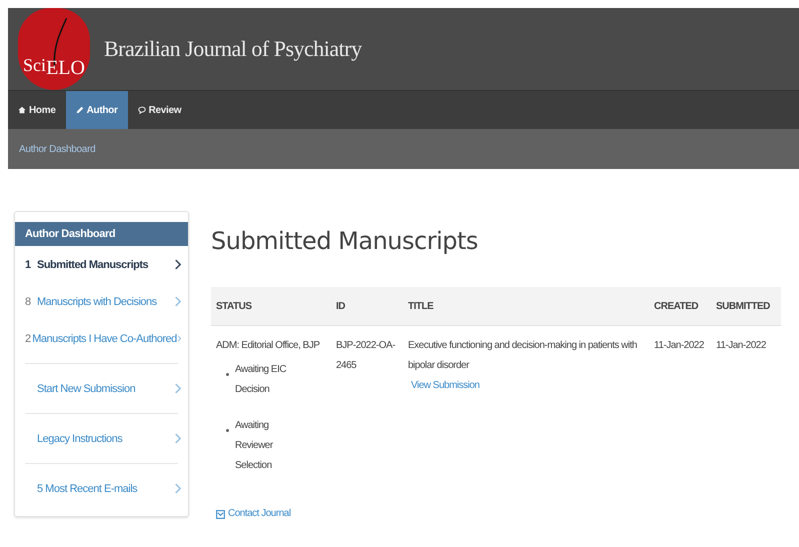  Describe the element at coordinates (345, 241) in the screenshot. I see `page-heading: Submitted Manuscripts` at that location.